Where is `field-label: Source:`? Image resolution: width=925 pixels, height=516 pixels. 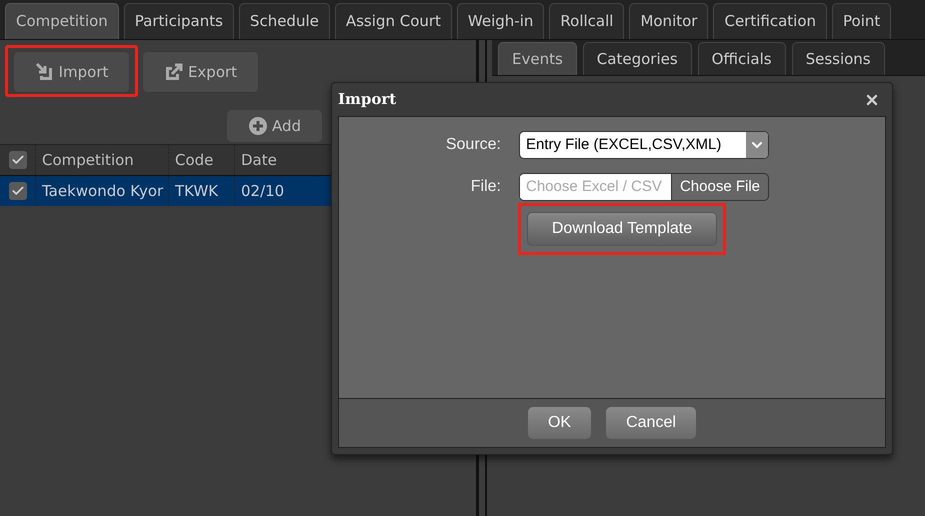 field-label: Source: is located at coordinates (472, 145).